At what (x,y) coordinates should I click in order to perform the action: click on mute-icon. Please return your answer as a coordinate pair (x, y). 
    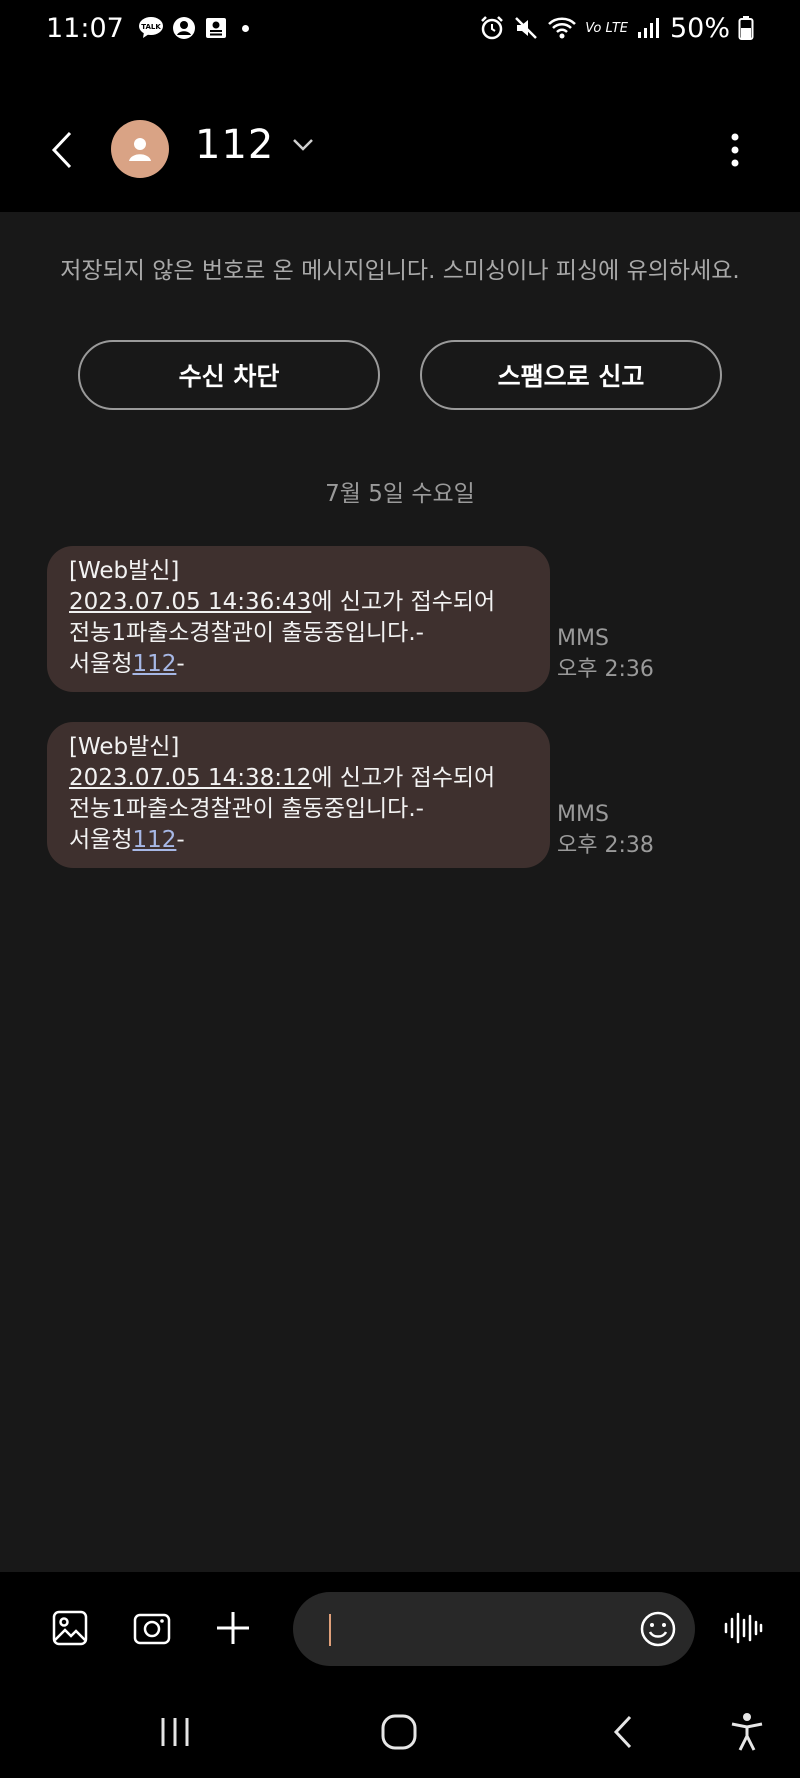
    Looking at the image, I should click on (526, 28).